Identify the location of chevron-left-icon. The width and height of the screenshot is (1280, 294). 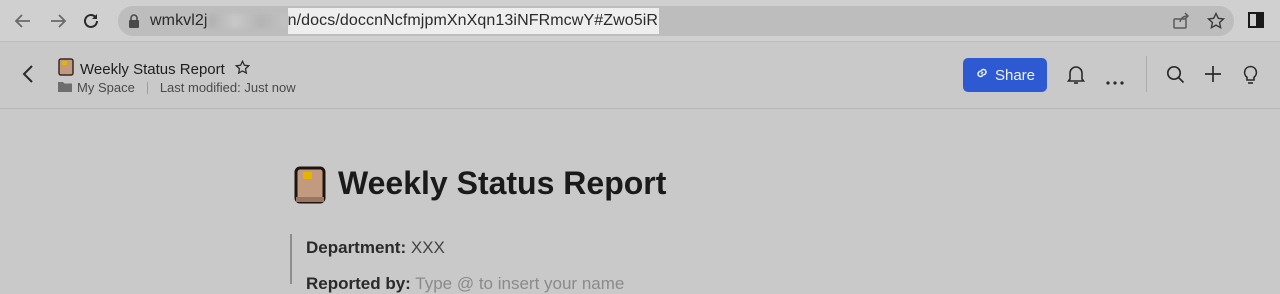
(28, 76).